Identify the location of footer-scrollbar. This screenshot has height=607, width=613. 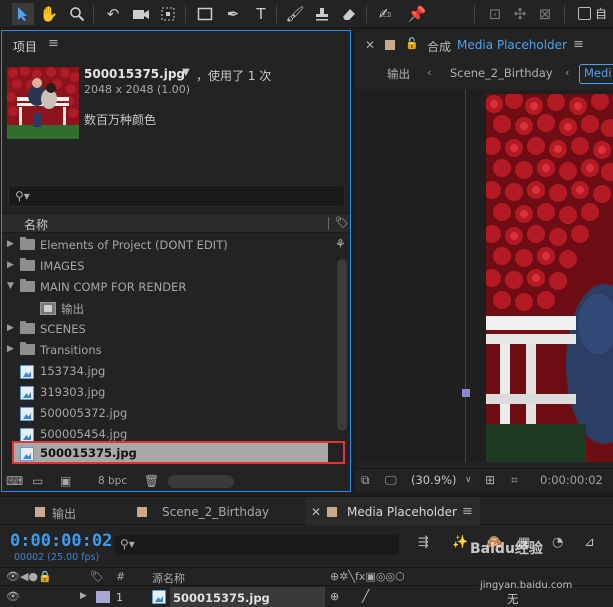
(201, 481).